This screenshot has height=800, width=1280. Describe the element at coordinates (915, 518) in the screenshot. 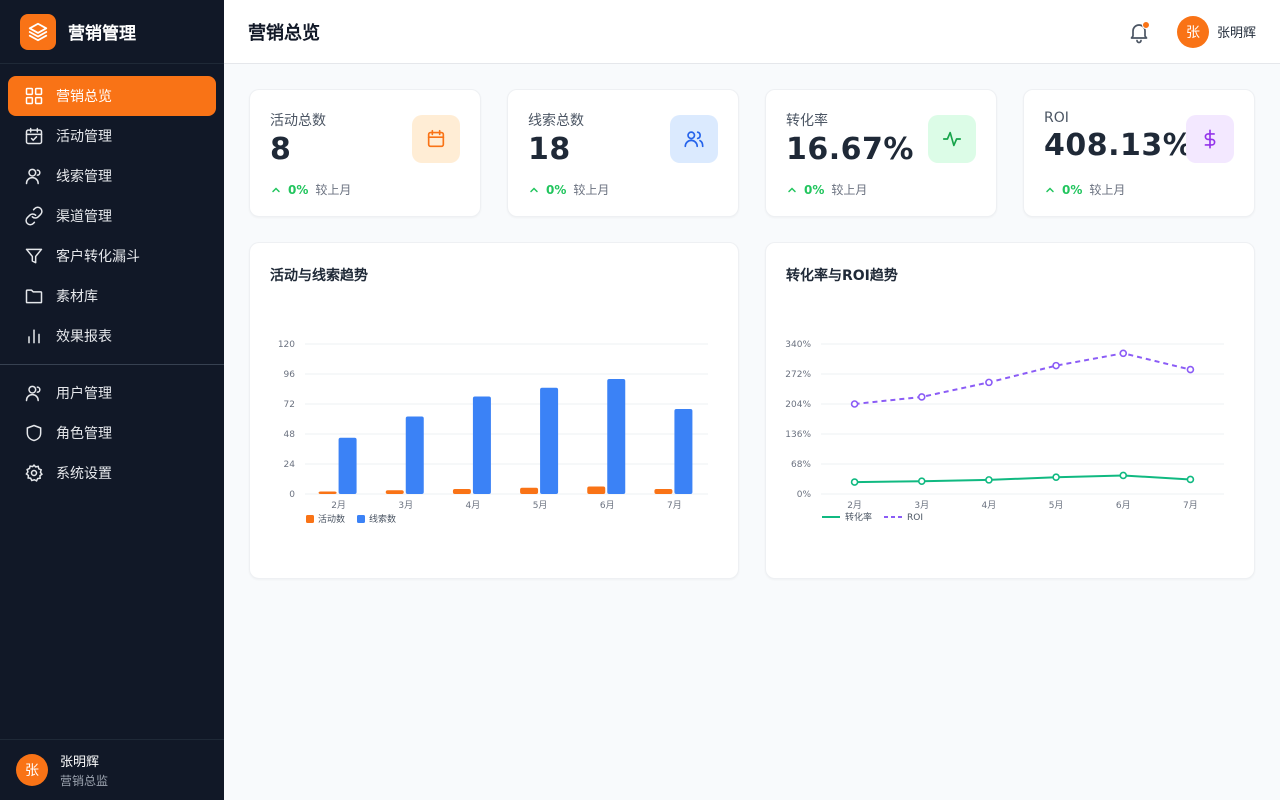

I see `legend-label: ROI` at that location.